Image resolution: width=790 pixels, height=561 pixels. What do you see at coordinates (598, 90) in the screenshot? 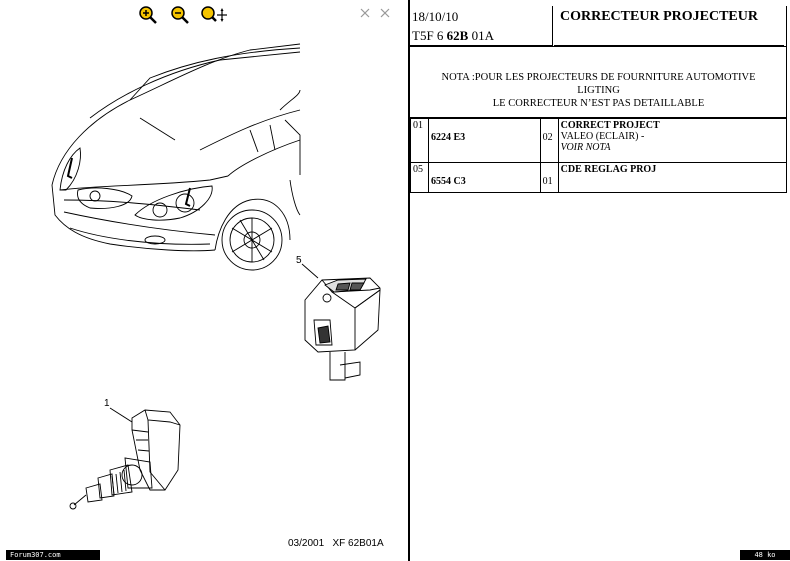
I see `note-line: LIGTING` at bounding box center [598, 90].